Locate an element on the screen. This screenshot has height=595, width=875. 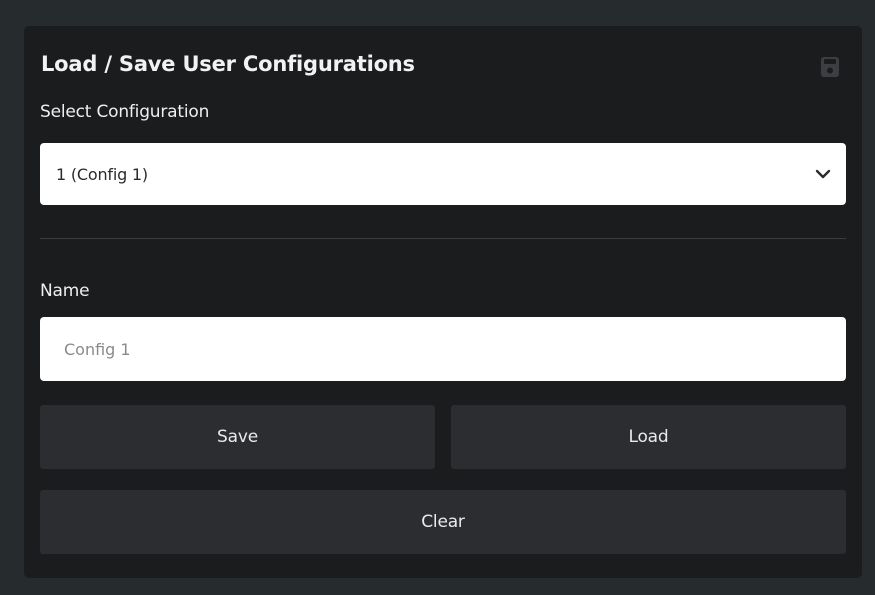
name-label: Name is located at coordinates (65, 291).